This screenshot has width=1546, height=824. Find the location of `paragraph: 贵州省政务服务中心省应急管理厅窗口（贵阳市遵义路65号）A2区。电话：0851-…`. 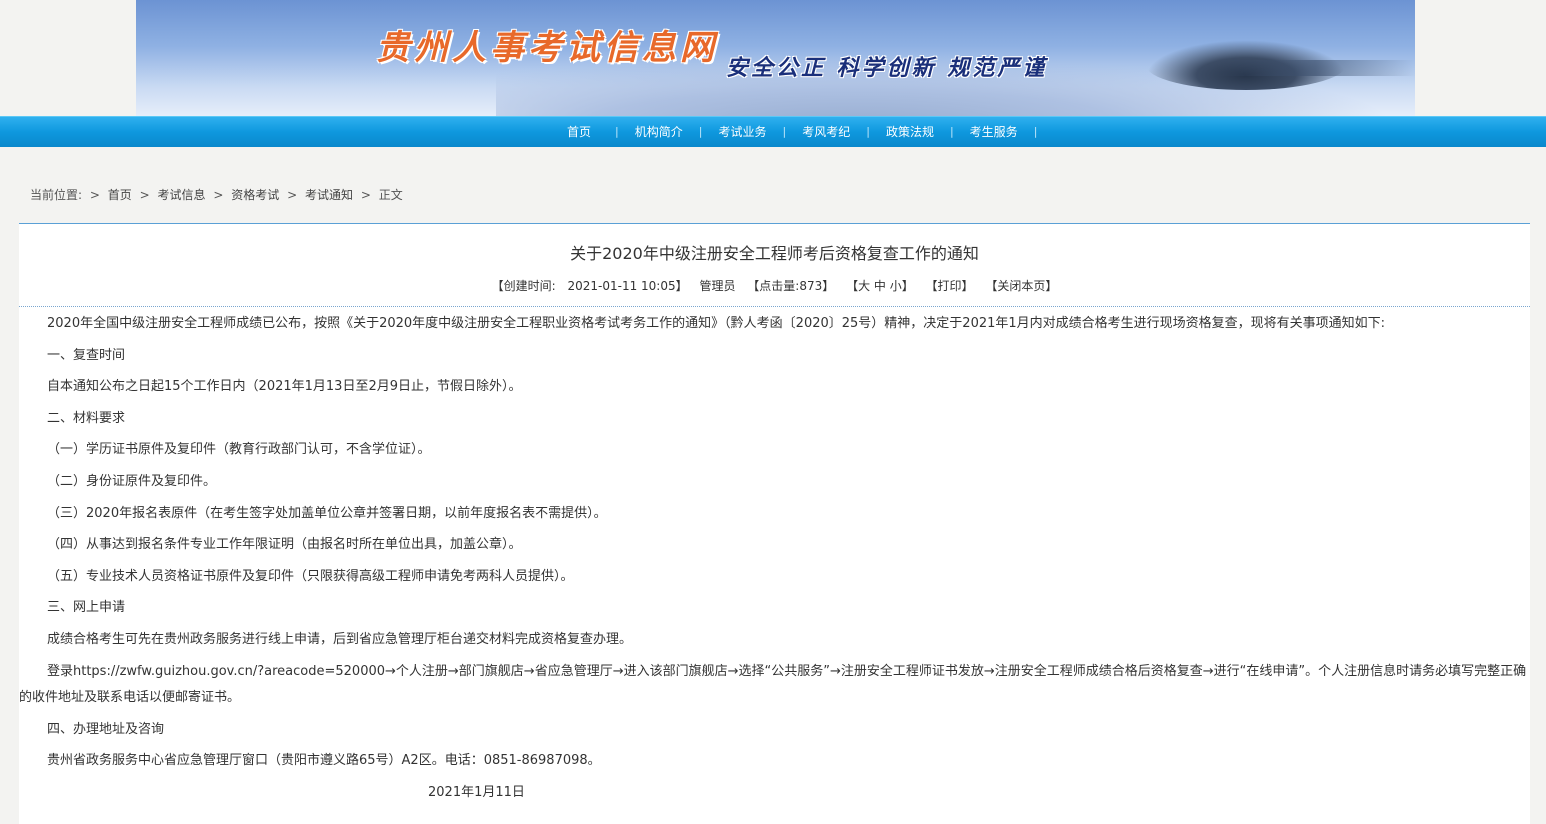

paragraph: 贵州省政务服务中心省应急管理厅窗口（贵阳市遵义路65号）A2区。电话：0851-… is located at coordinates (324, 761).